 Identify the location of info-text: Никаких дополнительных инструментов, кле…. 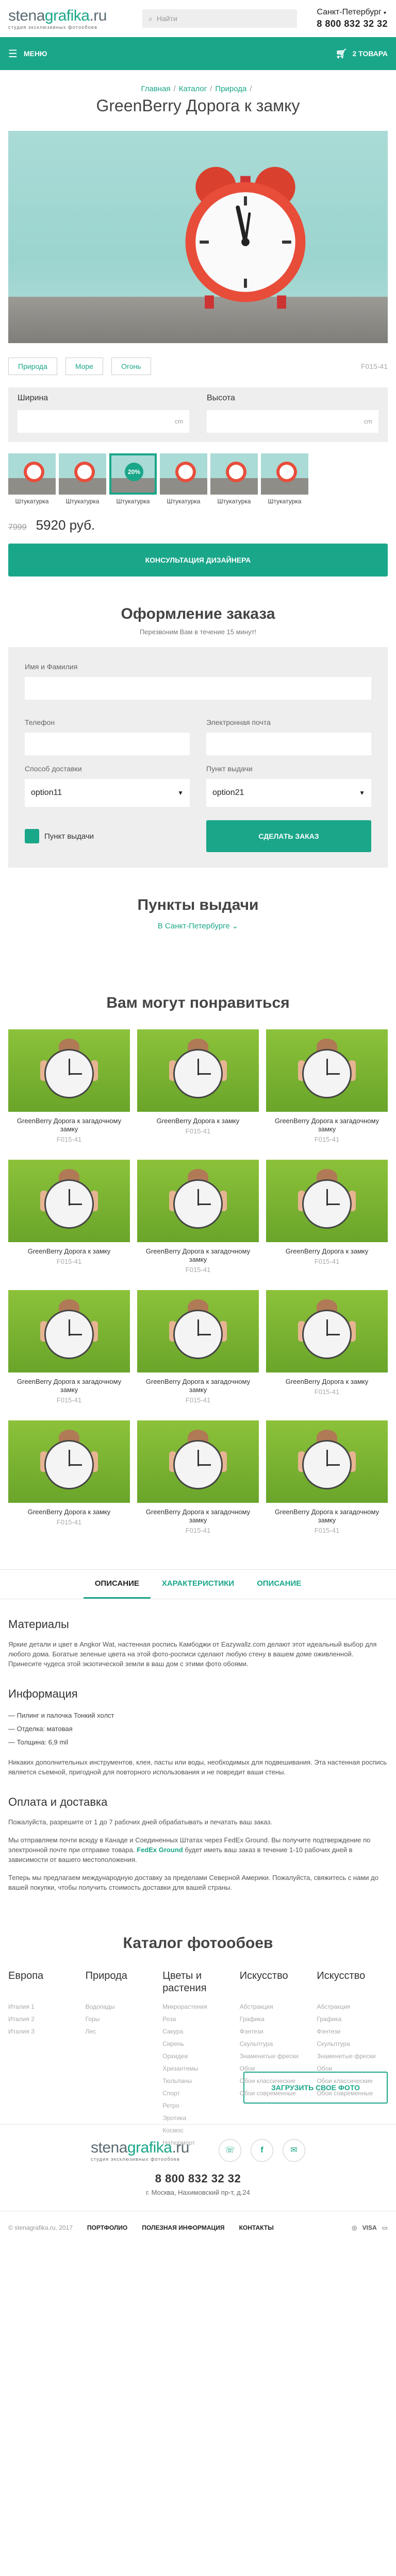
(198, 1767).